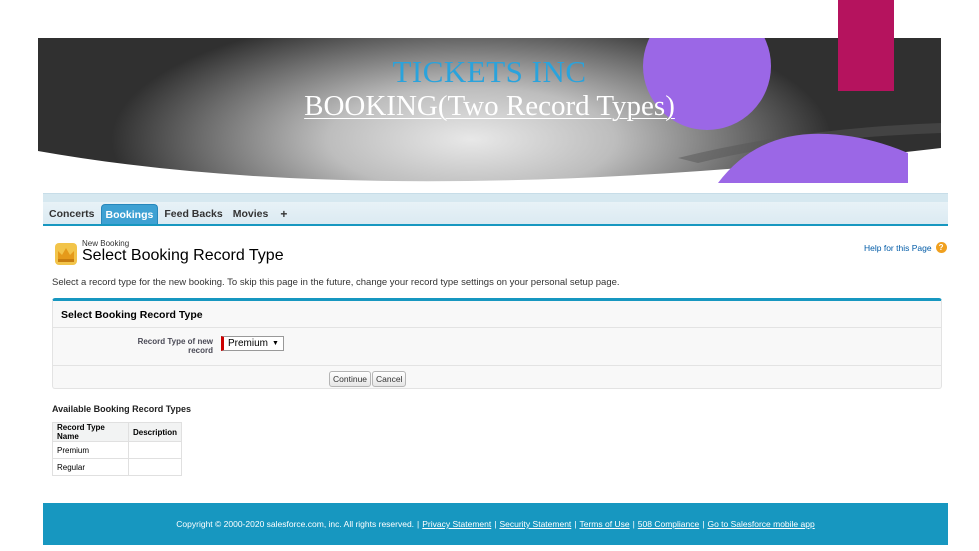 The image size is (979, 551). What do you see at coordinates (535, 524) in the screenshot?
I see `security-statement-link: Security Statement` at bounding box center [535, 524].